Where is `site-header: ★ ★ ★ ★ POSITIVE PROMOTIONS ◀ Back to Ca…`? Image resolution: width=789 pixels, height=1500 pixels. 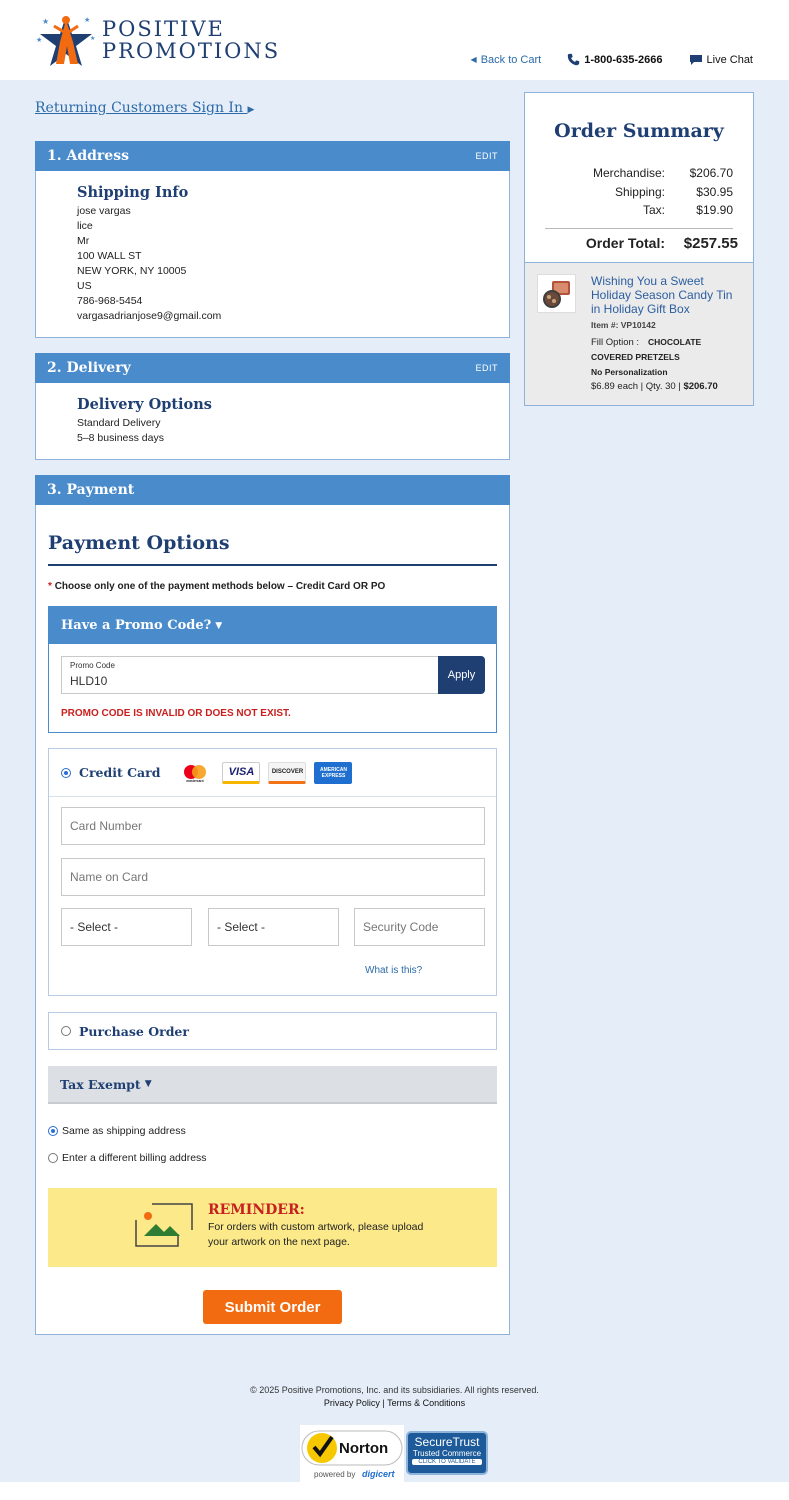 site-header: ★ ★ ★ ★ POSITIVE PROMOTIONS ◀ Back to Ca… is located at coordinates (394, 40).